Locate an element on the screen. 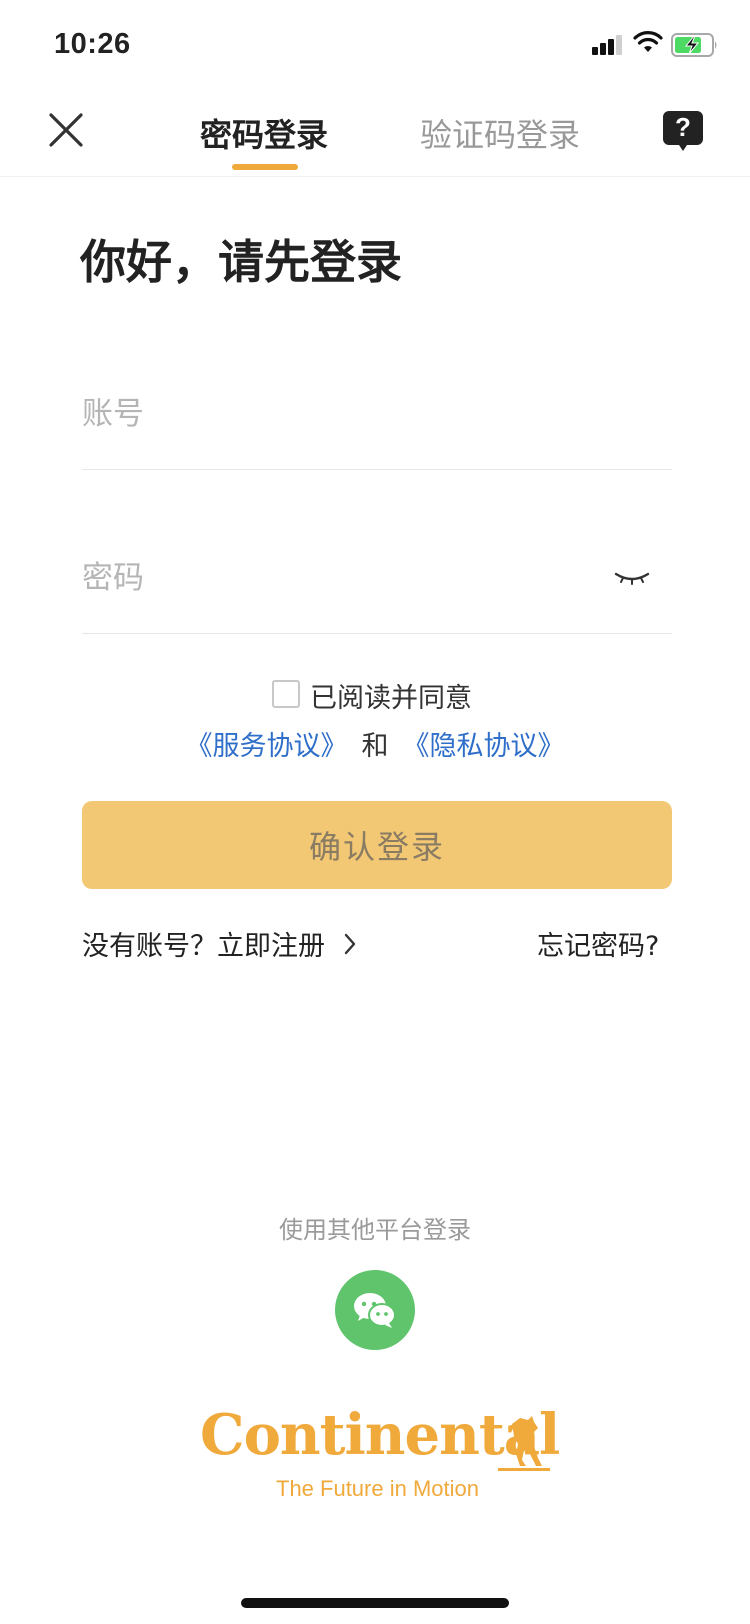 The width and height of the screenshot is (750, 1624). horse-icon is located at coordinates (524, 1443).